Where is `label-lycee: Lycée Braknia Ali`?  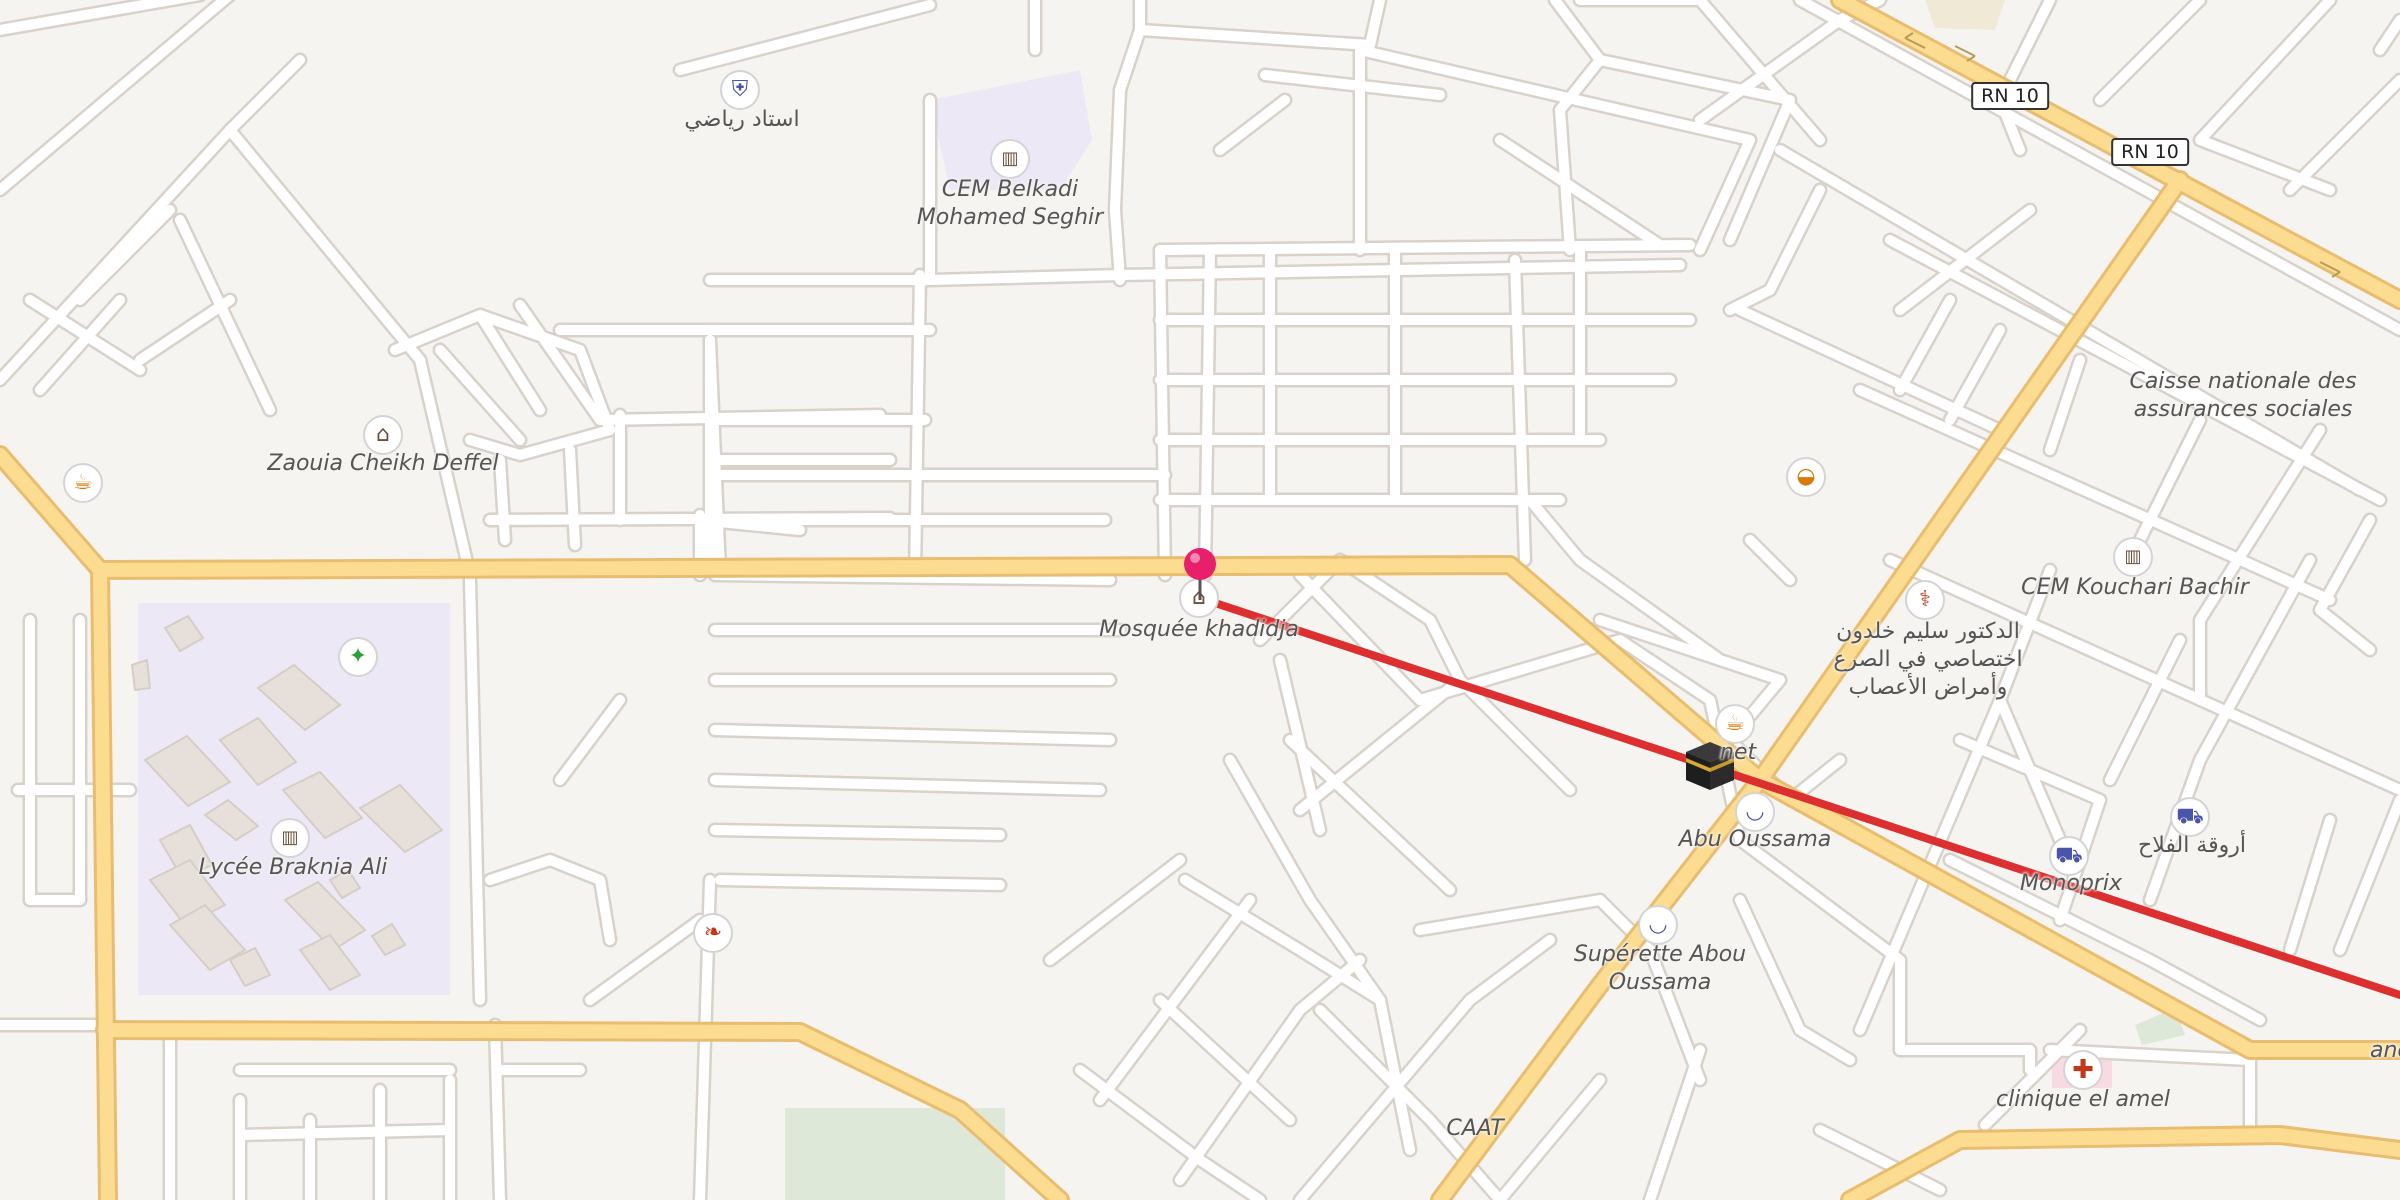
label-lycee: Lycée Braknia Ali is located at coordinates (293, 867).